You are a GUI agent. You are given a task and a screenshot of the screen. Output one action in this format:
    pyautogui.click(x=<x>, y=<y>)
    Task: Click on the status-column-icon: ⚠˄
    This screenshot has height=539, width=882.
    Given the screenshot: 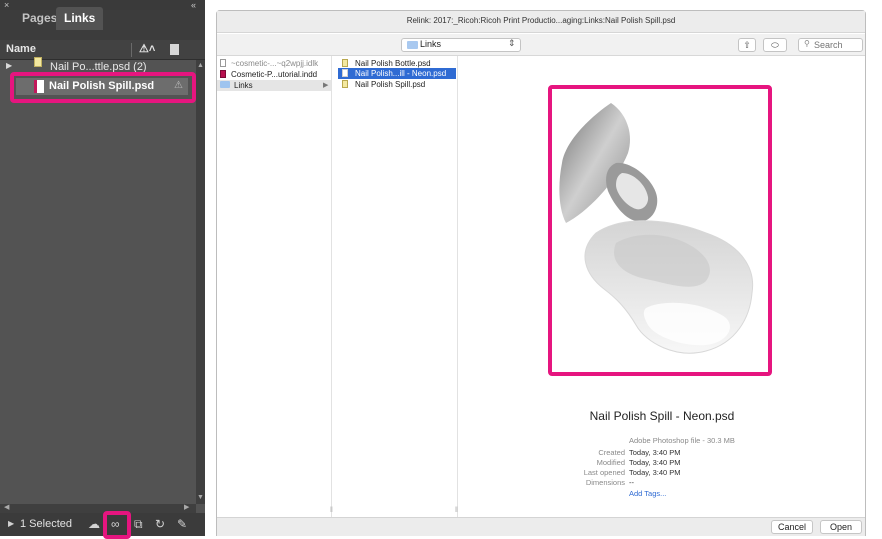 What is the action you would take?
    pyautogui.click(x=147, y=48)
    